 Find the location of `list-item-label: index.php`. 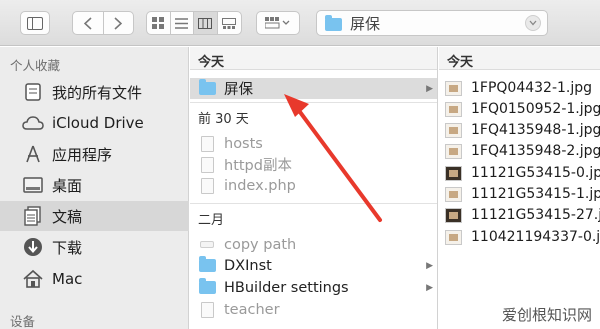

list-item-label: index.php is located at coordinates (260, 185).